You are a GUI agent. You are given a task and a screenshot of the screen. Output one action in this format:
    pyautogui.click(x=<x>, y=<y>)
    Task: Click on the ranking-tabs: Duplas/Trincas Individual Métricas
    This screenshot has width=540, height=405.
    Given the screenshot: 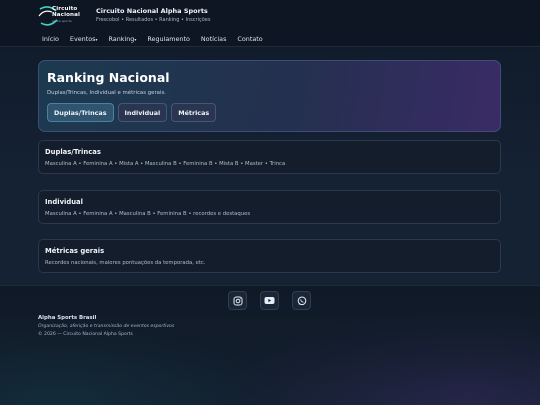 What is the action you would take?
    pyautogui.click(x=132, y=112)
    